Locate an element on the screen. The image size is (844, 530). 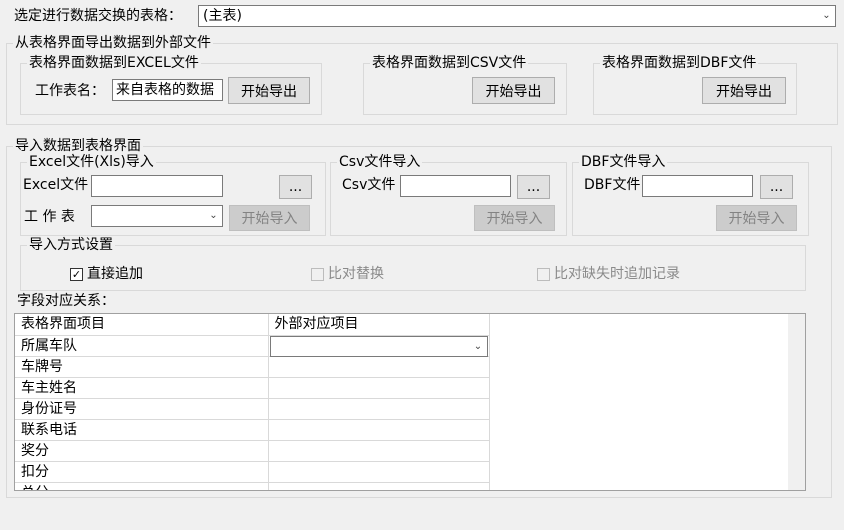
table-row: 所属车队 ⌄ is located at coordinates (252, 346).